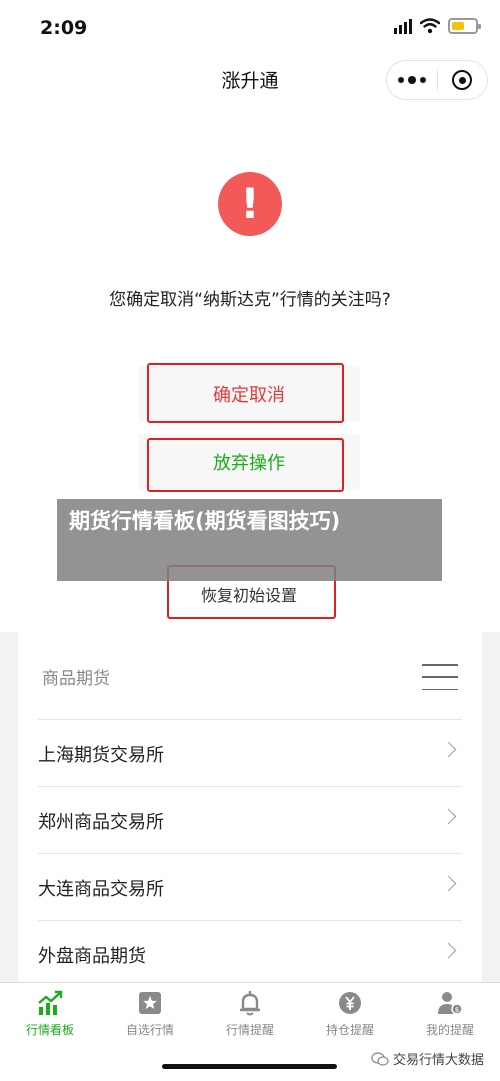 The width and height of the screenshot is (500, 1081). Describe the element at coordinates (150, 1003) in the screenshot. I see `star-icon` at that location.